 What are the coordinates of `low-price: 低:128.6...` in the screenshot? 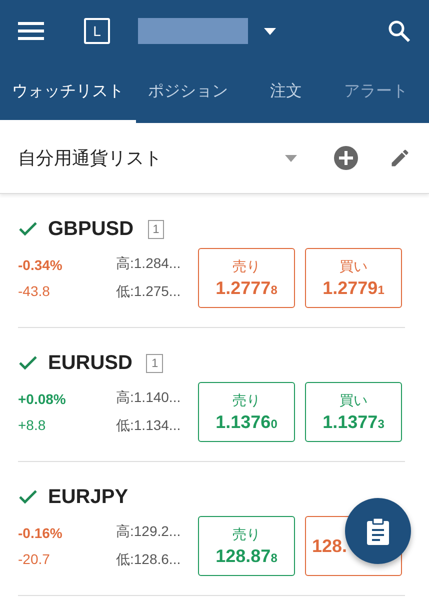 It's located at (149, 560).